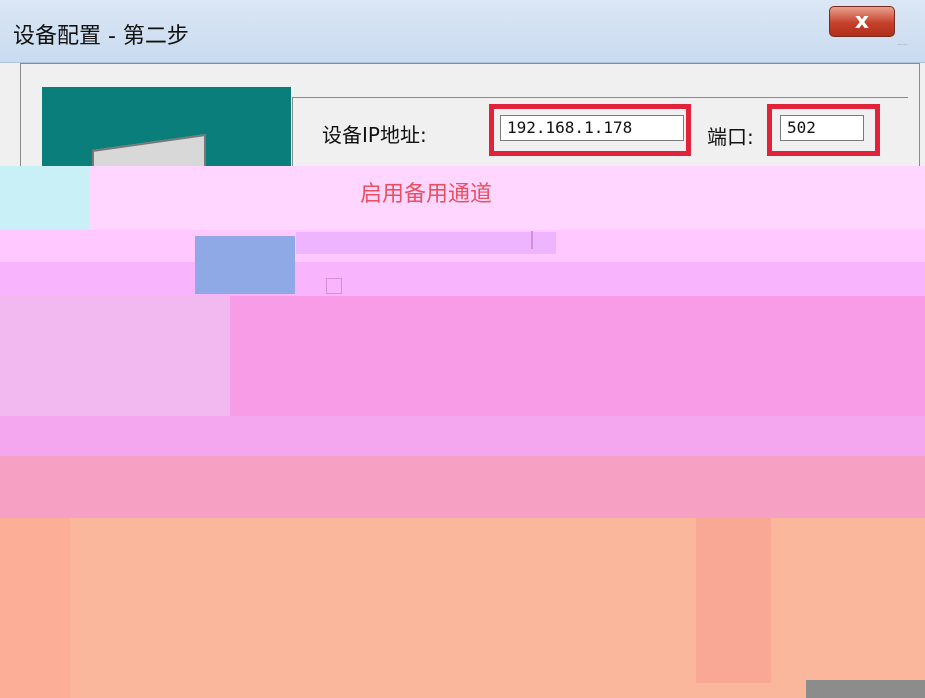 The width and height of the screenshot is (925, 698). What do you see at coordinates (334, 286) in the screenshot?
I see `option-checkbox` at bounding box center [334, 286].